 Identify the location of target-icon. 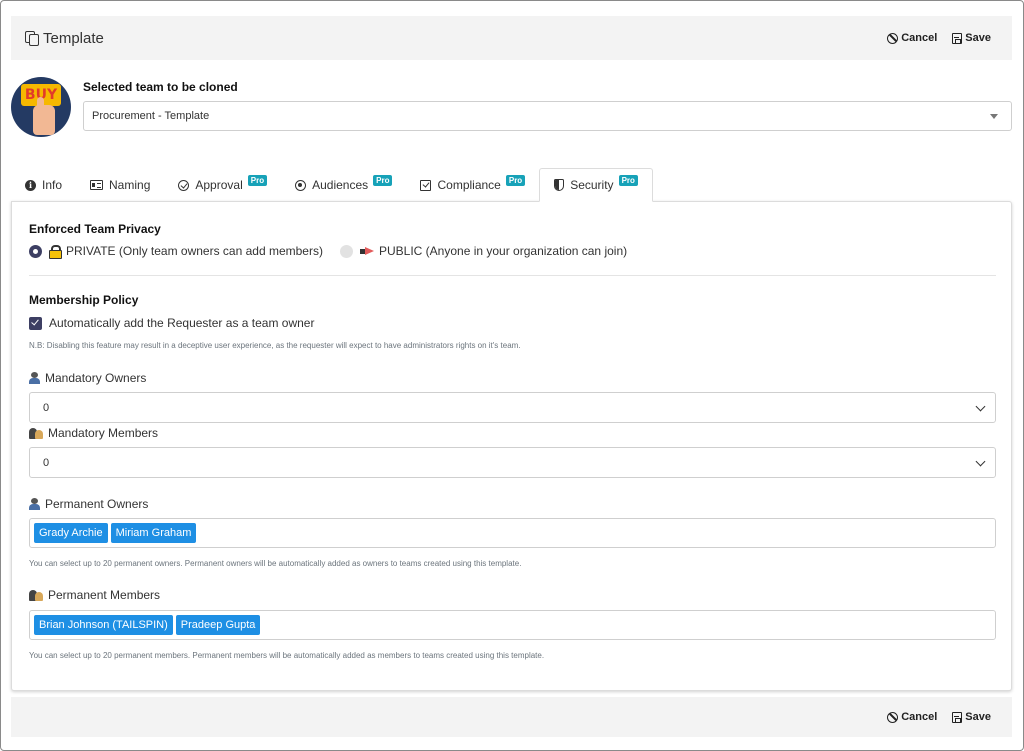
(301, 185).